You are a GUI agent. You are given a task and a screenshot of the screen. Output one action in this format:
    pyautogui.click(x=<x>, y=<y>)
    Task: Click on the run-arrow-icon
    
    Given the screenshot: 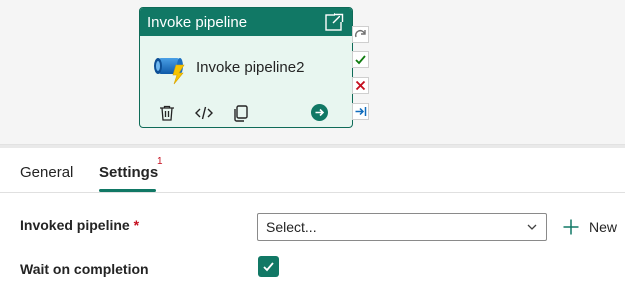 What is the action you would take?
    pyautogui.click(x=319, y=112)
    